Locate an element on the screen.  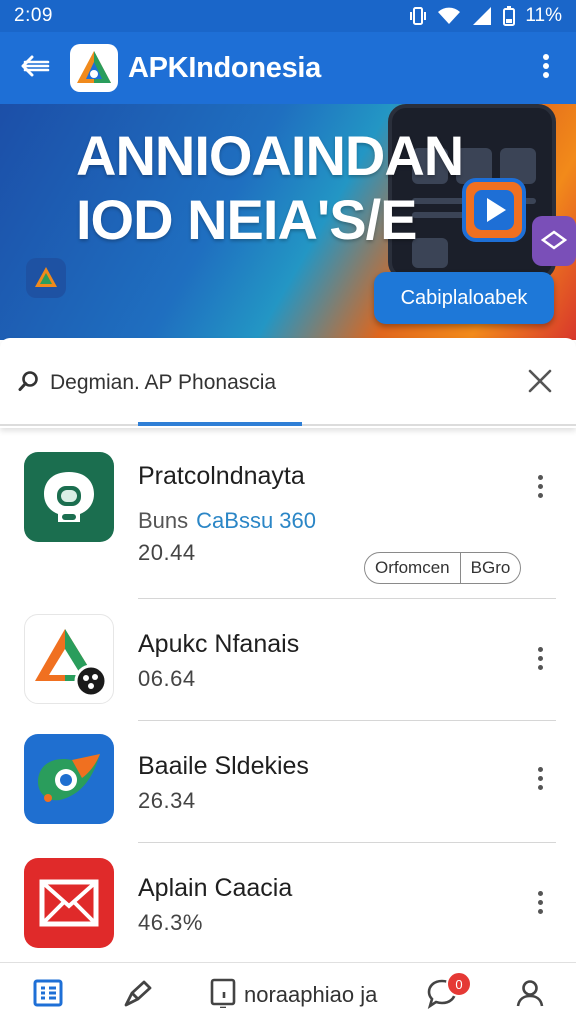
search-input is located at coordinates (286, 383).